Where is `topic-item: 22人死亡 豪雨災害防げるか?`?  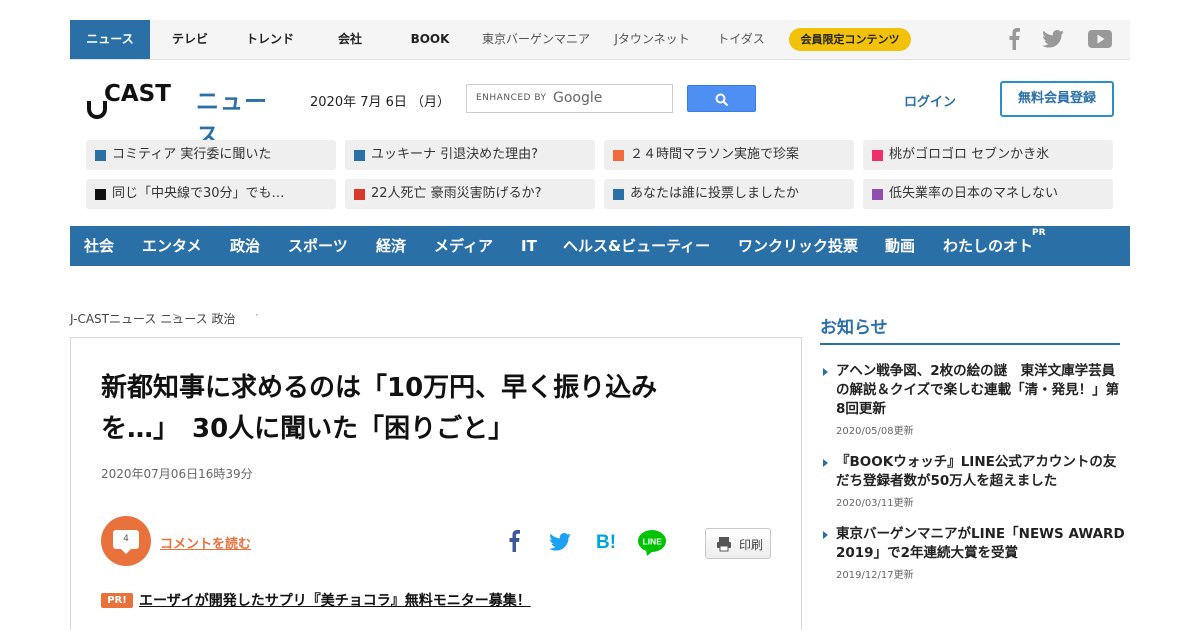
topic-item: 22人死亡 豪雨災害防げるか? is located at coordinates (470, 194).